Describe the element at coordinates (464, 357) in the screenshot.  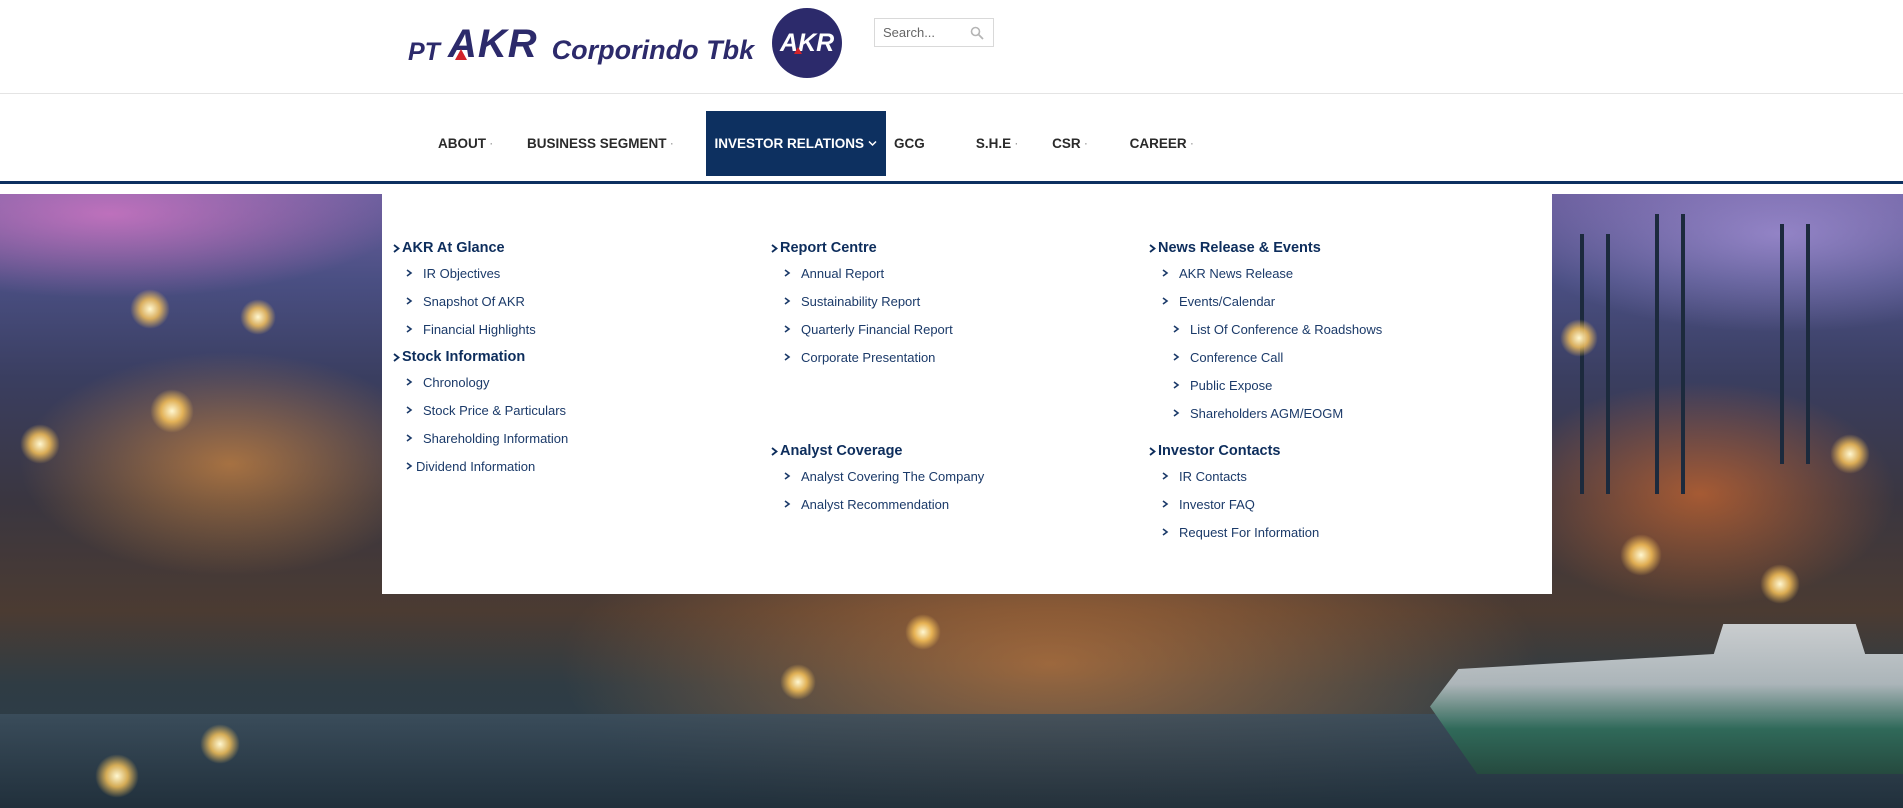
I see `menu-group-title-text: Stock Information` at that location.